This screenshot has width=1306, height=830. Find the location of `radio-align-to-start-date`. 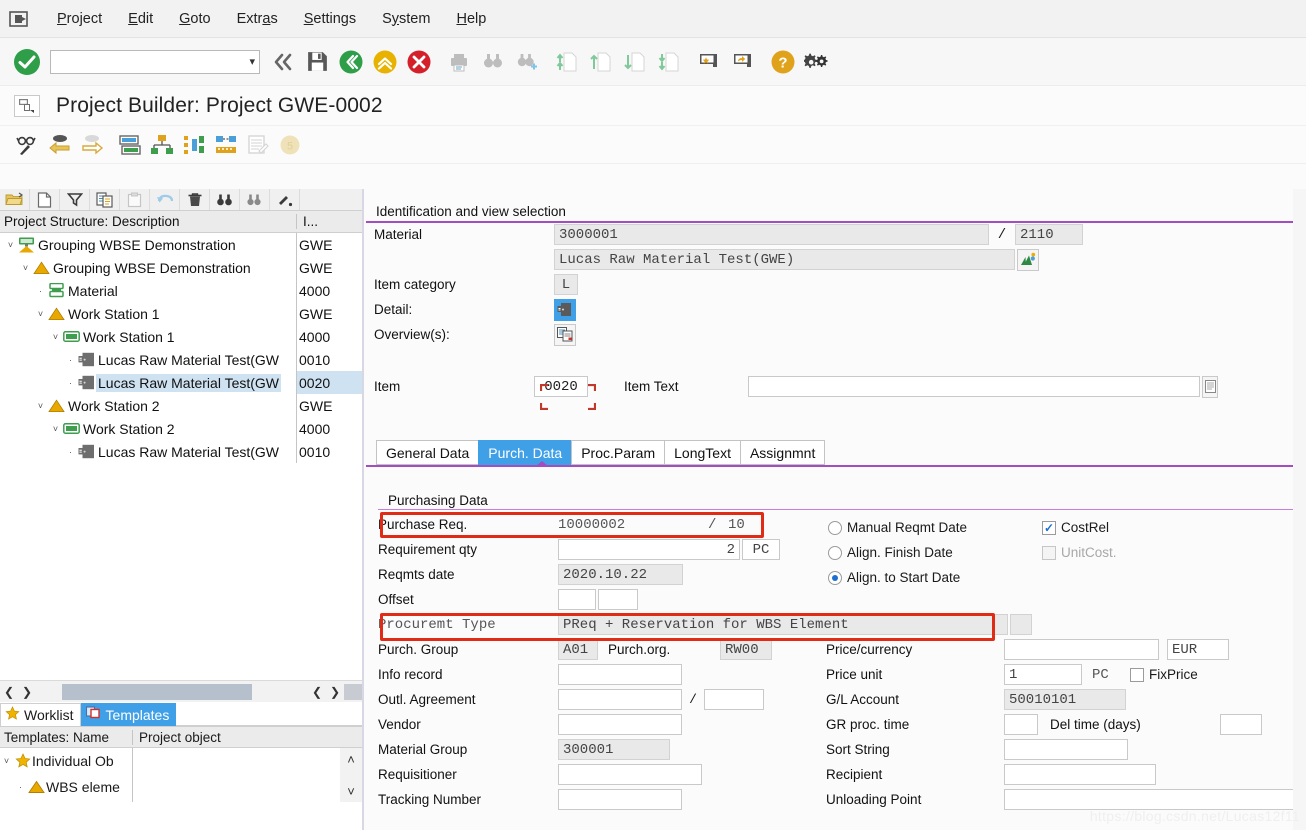

radio-align-to-start-date is located at coordinates (835, 577).